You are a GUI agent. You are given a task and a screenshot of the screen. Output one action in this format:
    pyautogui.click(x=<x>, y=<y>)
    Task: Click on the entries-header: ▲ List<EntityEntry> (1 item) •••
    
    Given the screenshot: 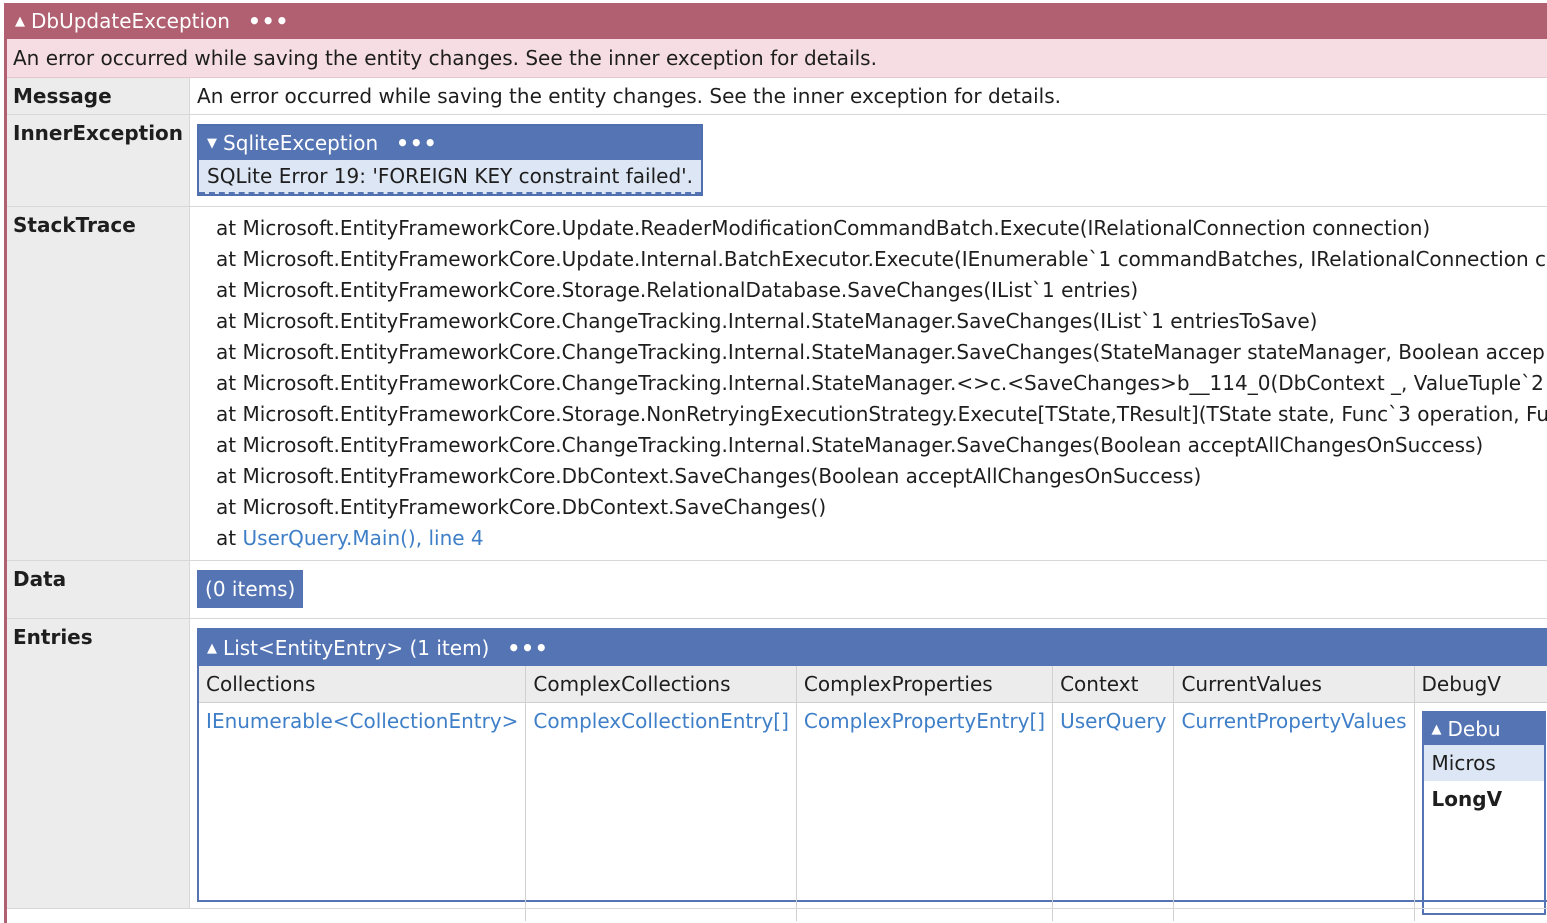 What is the action you would take?
    pyautogui.click(x=873, y=648)
    